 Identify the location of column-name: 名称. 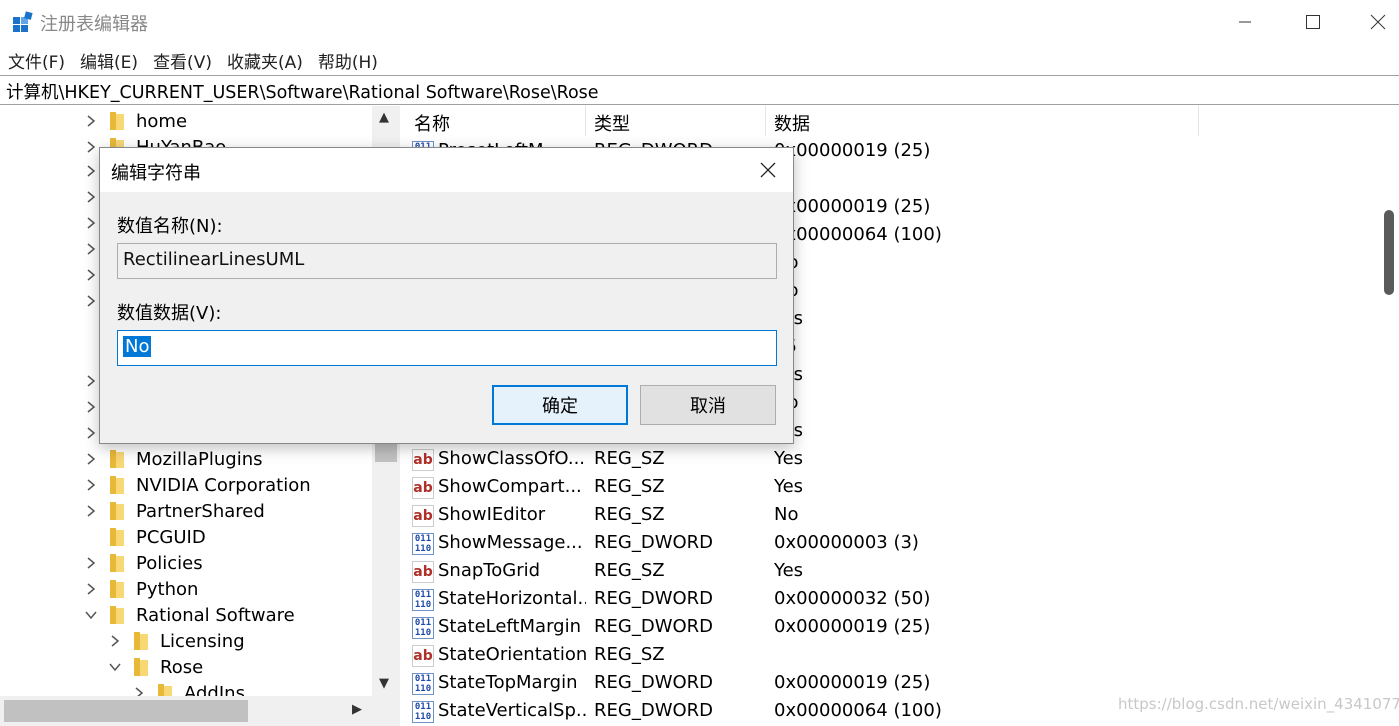
(496, 121).